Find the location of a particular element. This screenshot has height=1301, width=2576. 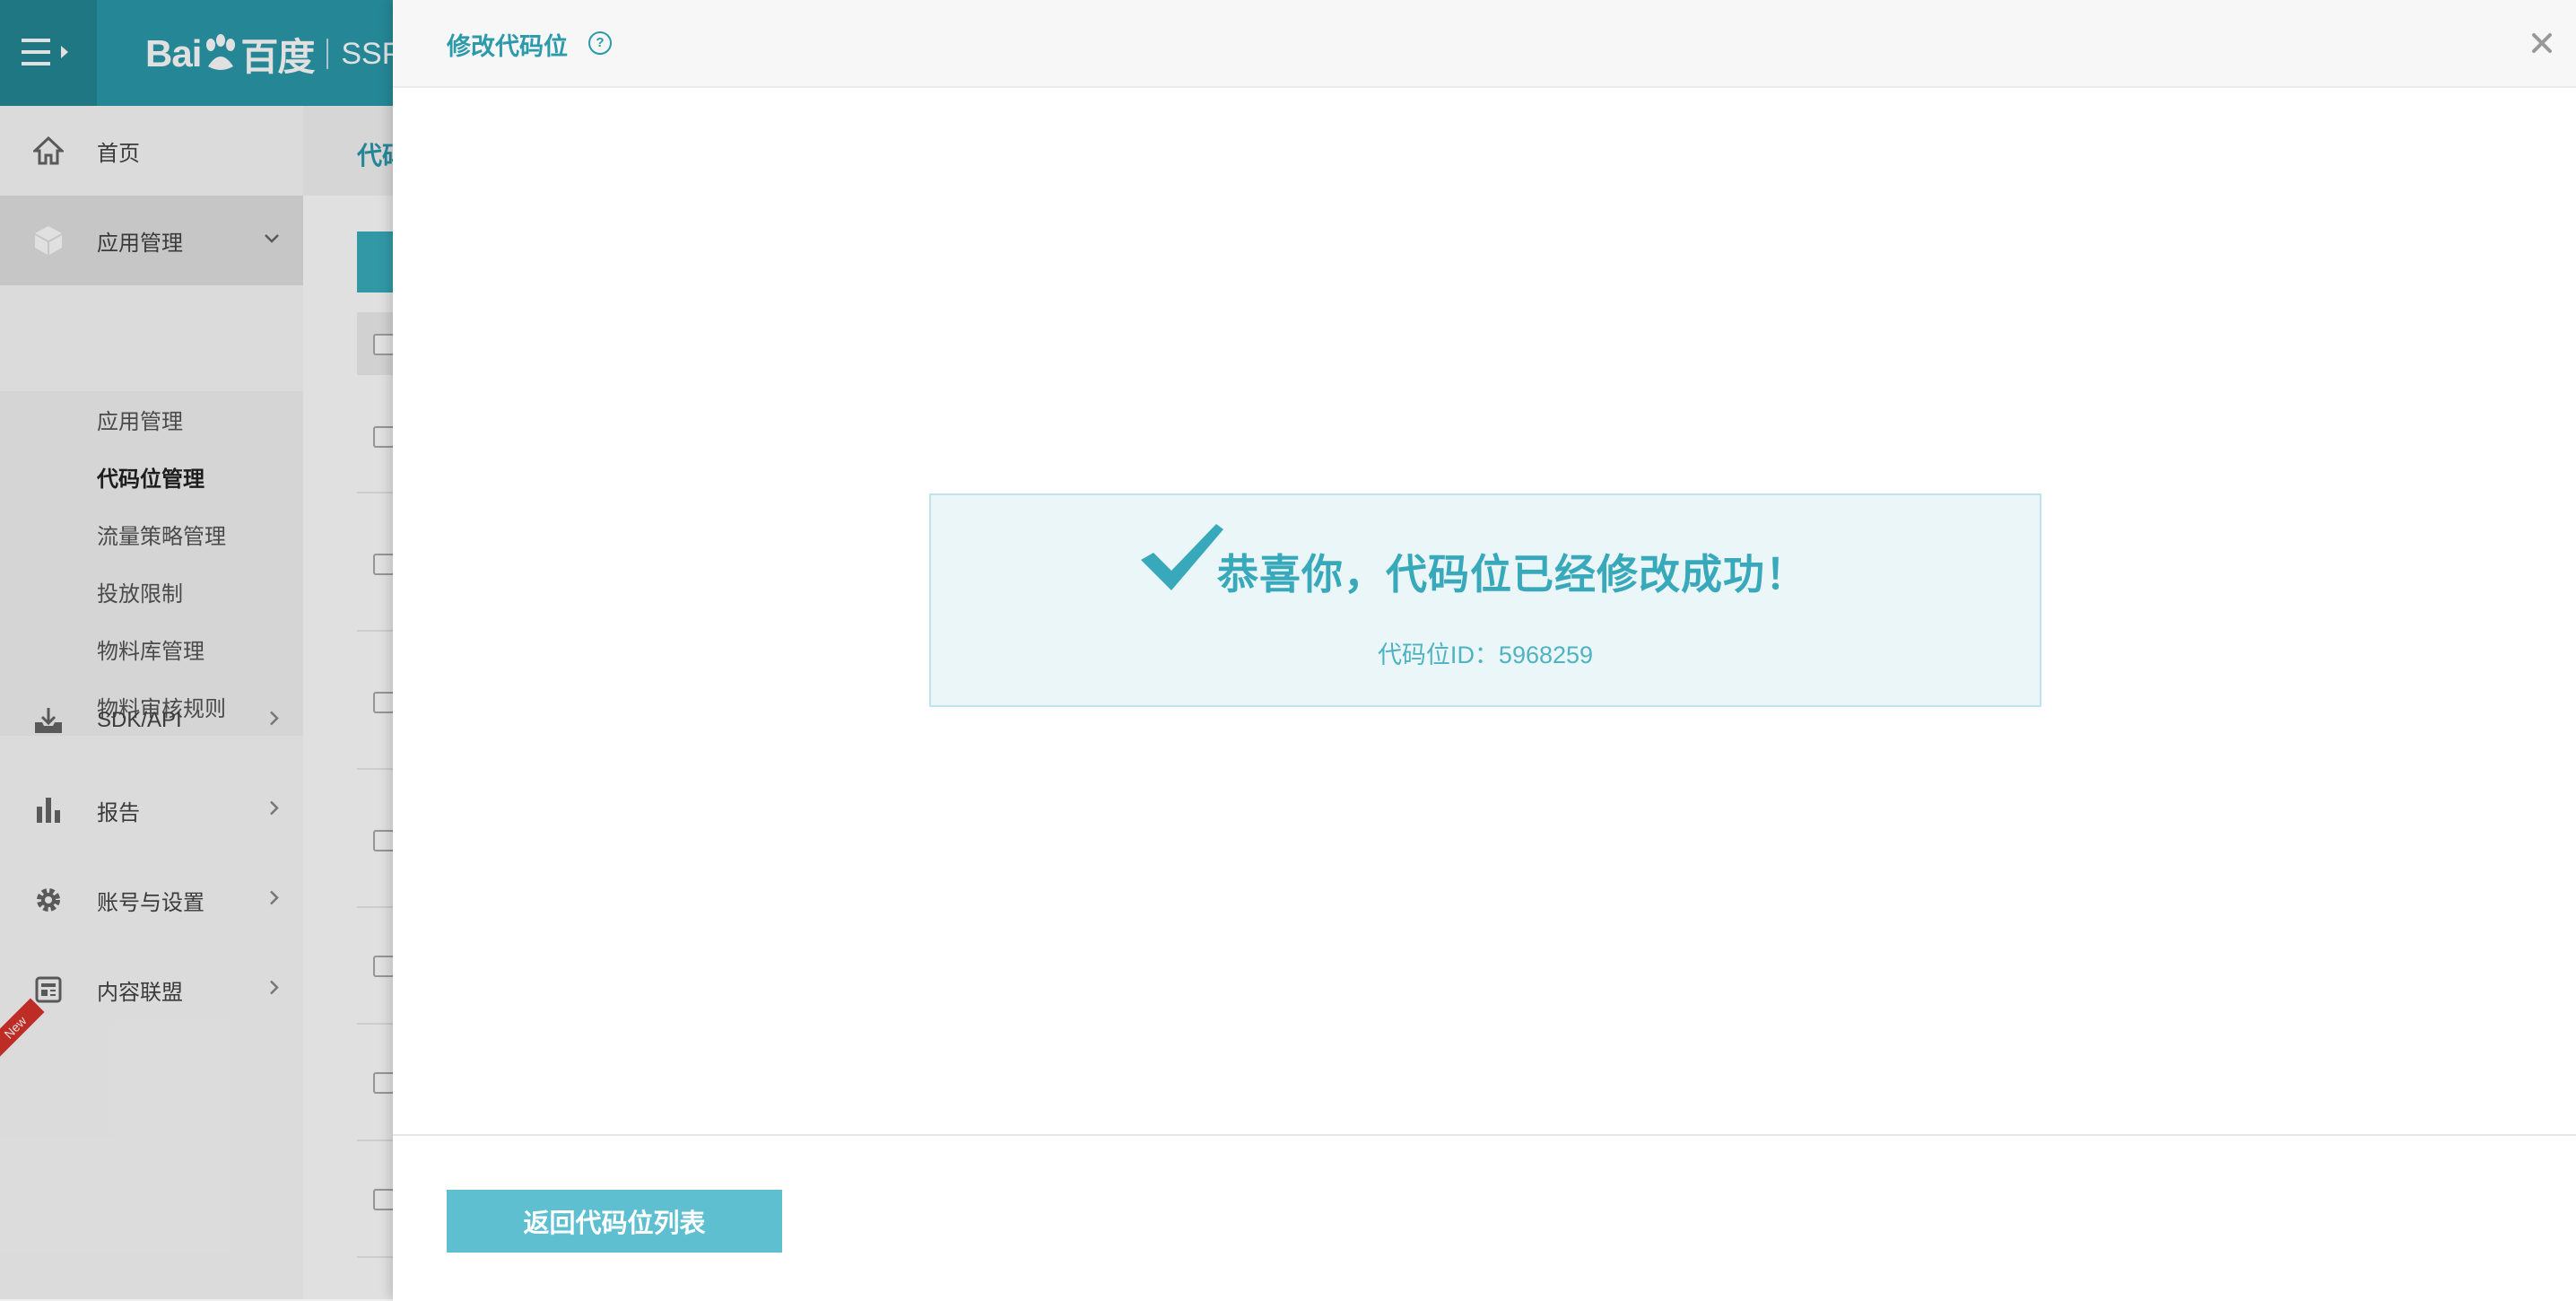

back-to-slot-list-button: 返回代码位列表 is located at coordinates (614, 1221).